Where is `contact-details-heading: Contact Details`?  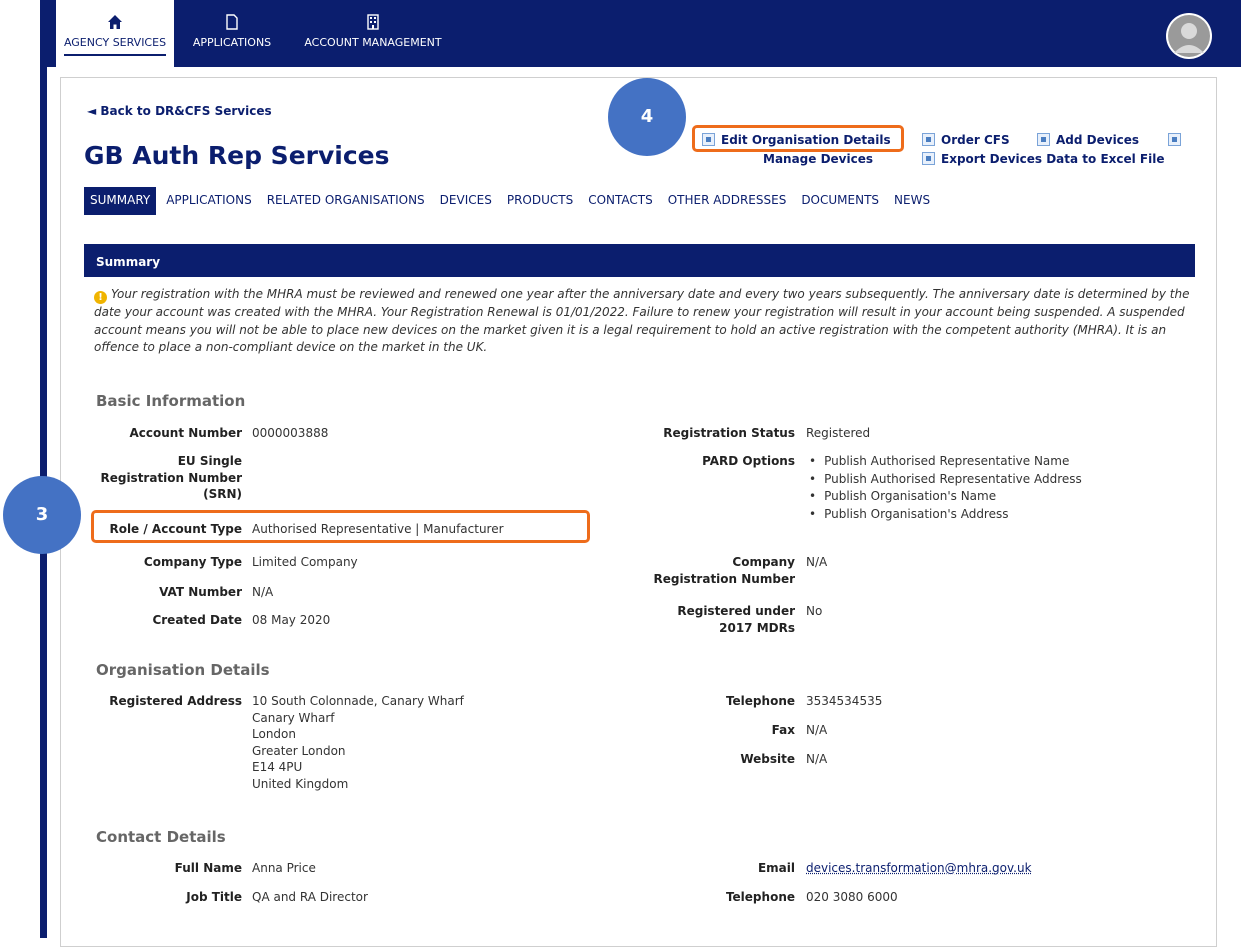
contact-details-heading: Contact Details is located at coordinates (161, 837).